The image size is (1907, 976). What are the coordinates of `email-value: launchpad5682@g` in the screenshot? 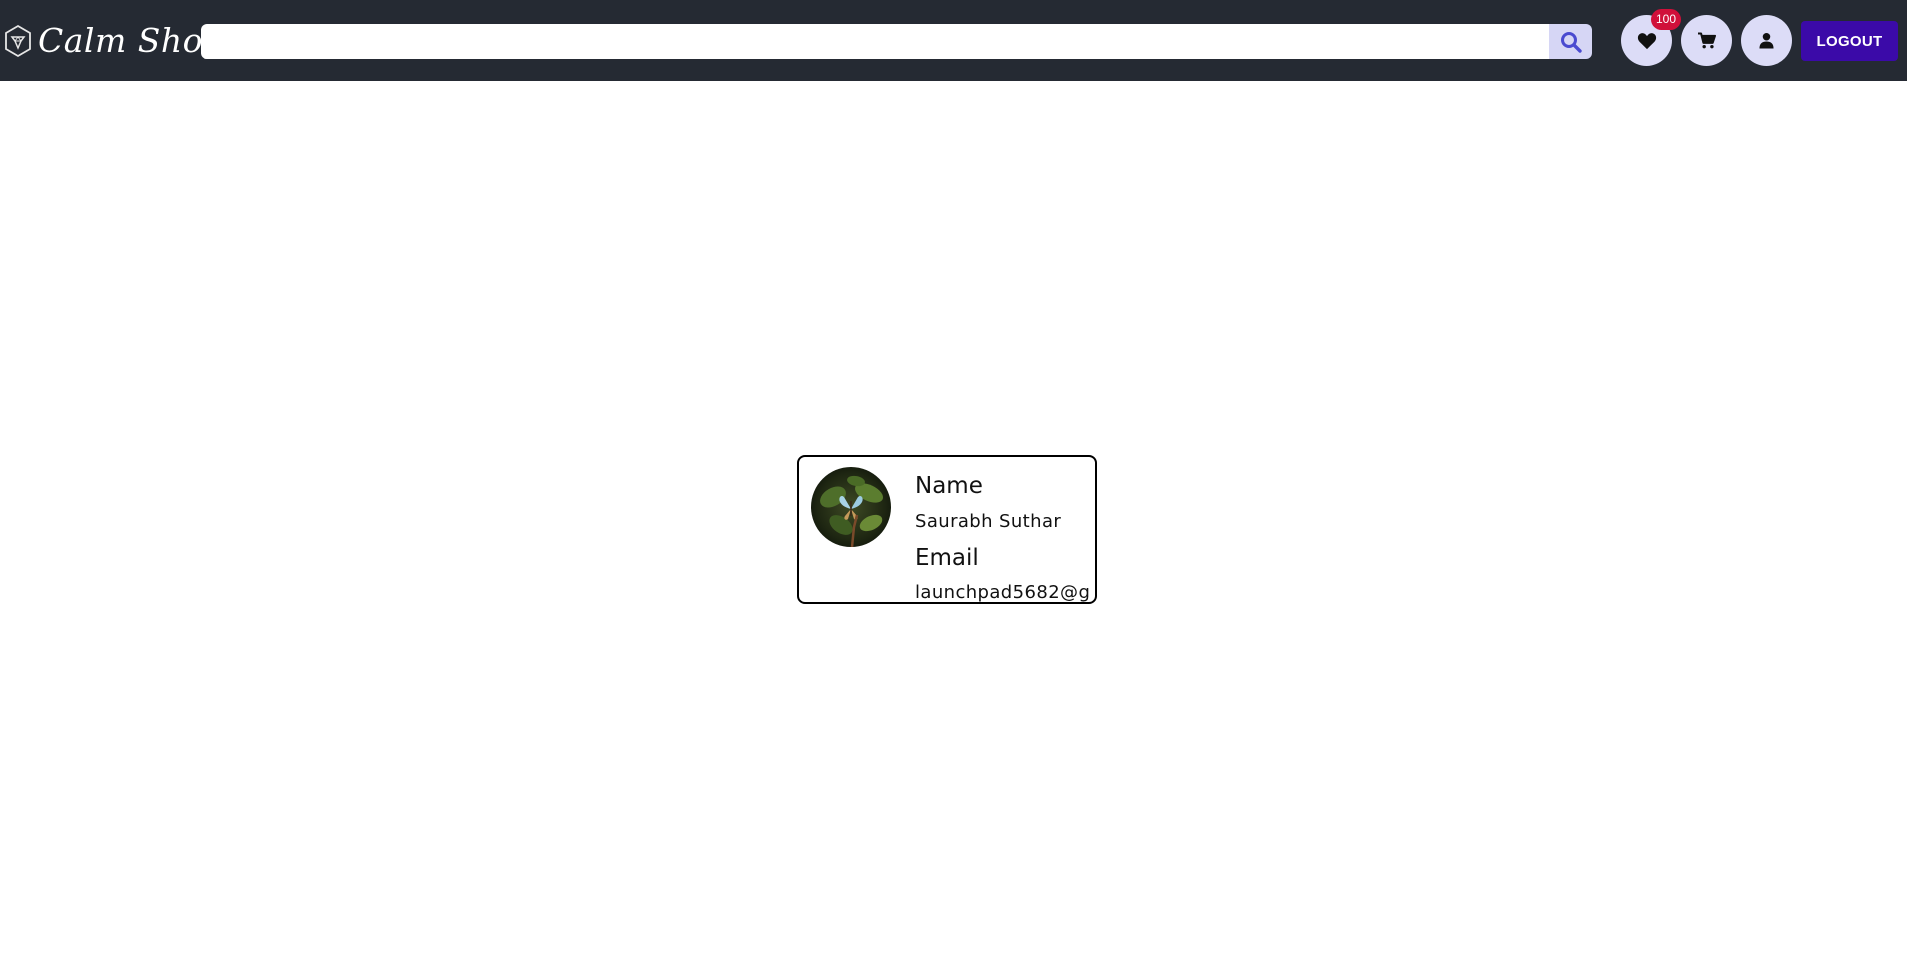 It's located at (1003, 592).